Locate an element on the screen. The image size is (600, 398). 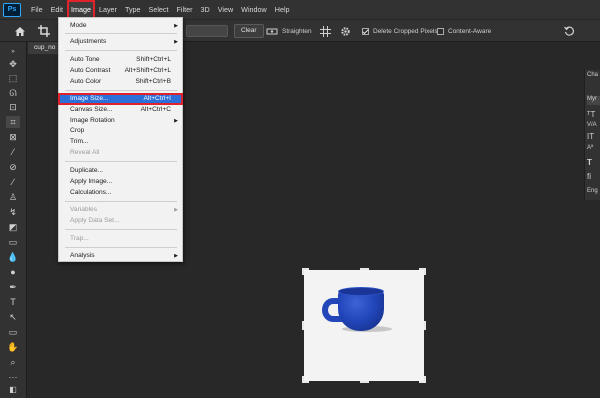
menu-3d: 3D is located at coordinates (205, 10).